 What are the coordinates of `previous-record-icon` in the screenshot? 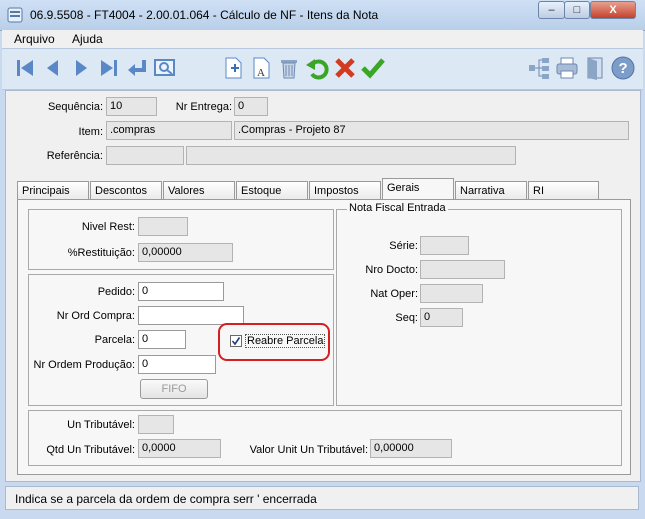 It's located at (53, 68).